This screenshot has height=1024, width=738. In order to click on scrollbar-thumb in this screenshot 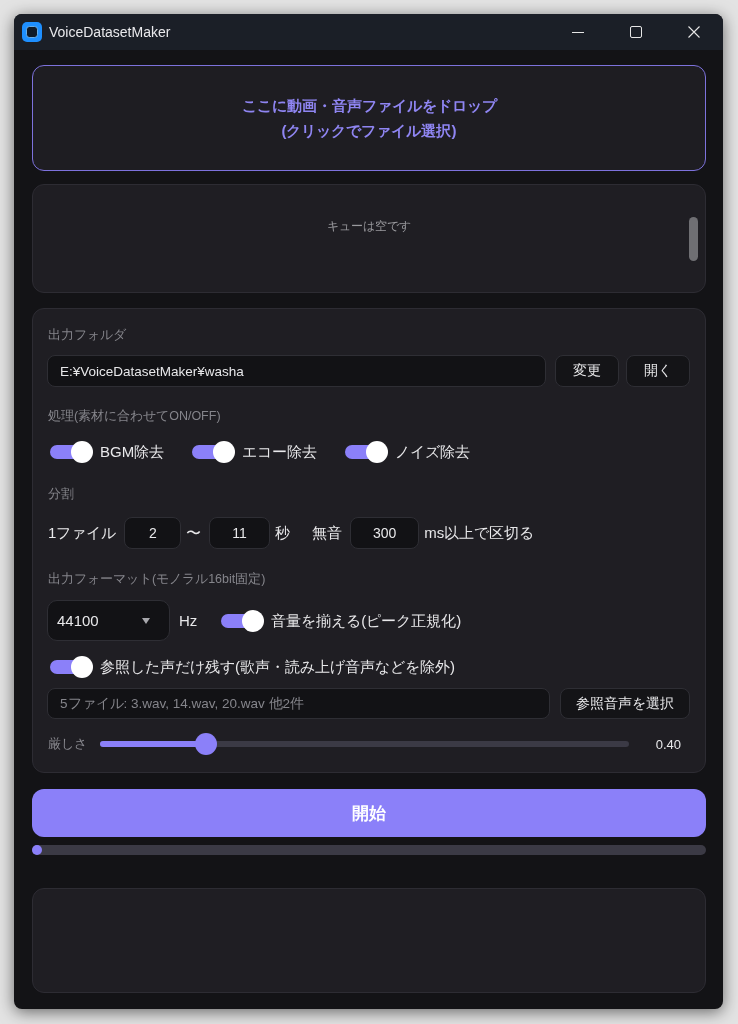, I will do `click(693, 239)`.